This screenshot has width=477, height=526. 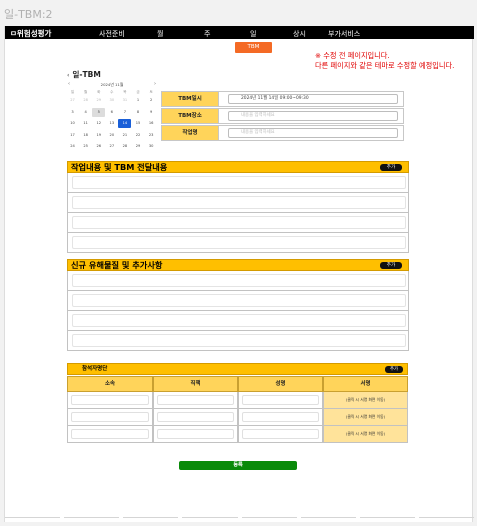 What do you see at coordinates (111, 123) in the screenshot?
I see `calendar-day: 13` at bounding box center [111, 123].